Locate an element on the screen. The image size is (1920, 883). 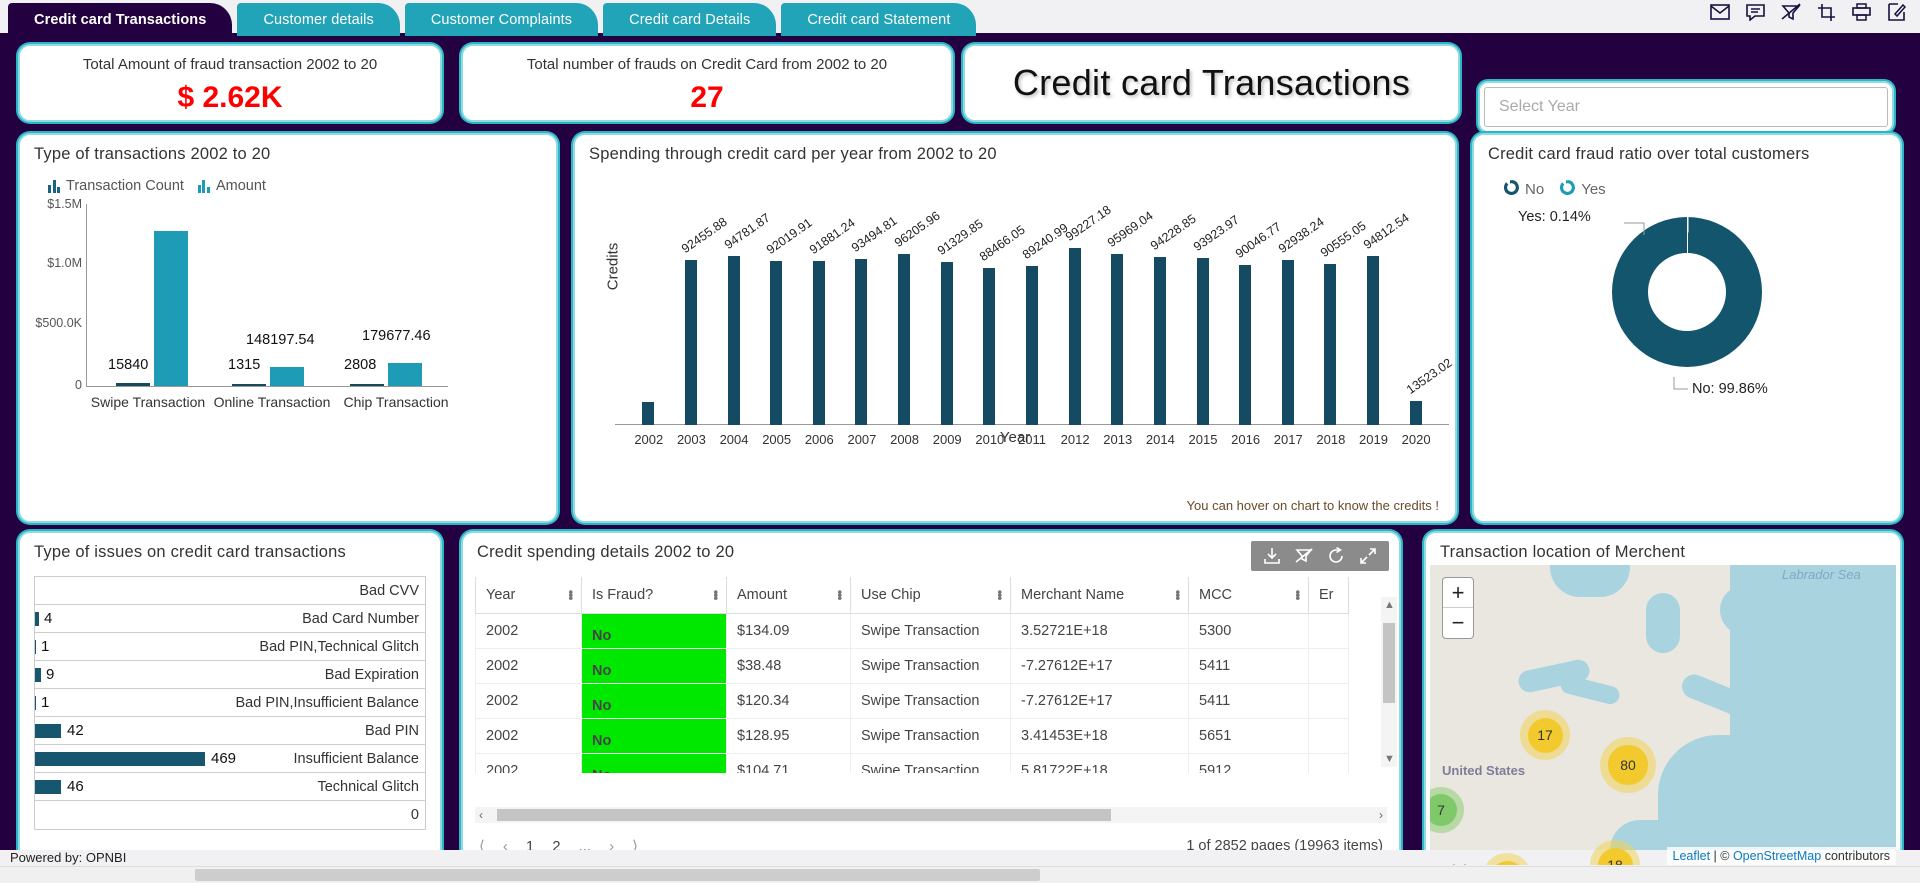
table-vertical-scrollbar: ▲ ▼ is located at coordinates (1389, 682).